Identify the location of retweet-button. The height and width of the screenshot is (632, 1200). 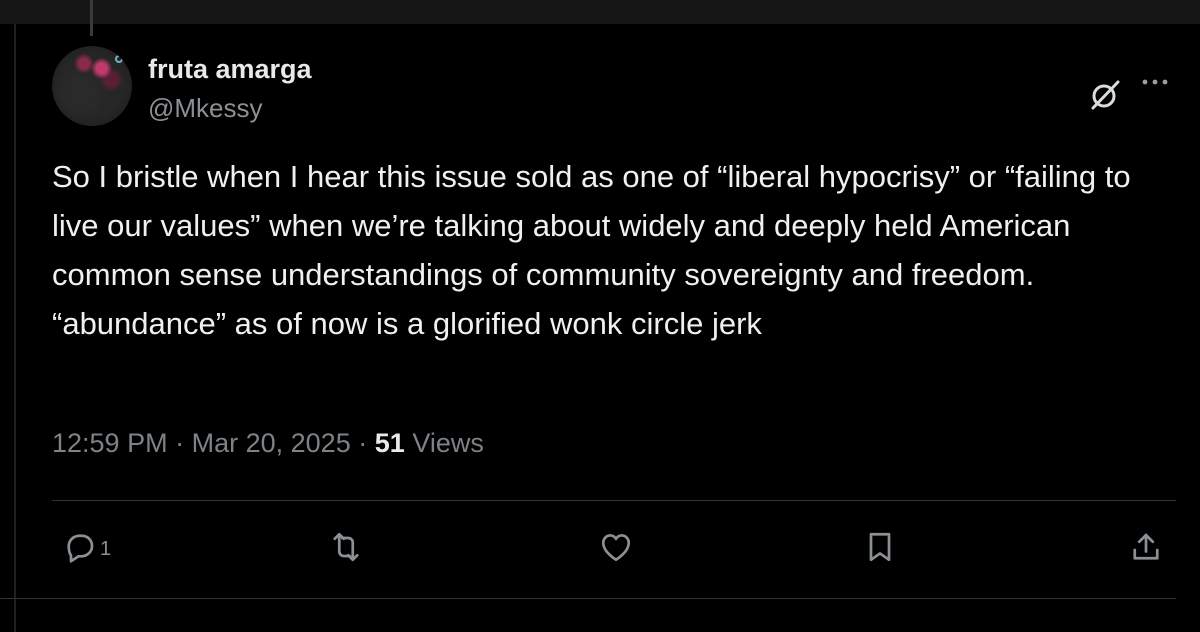
(346, 549).